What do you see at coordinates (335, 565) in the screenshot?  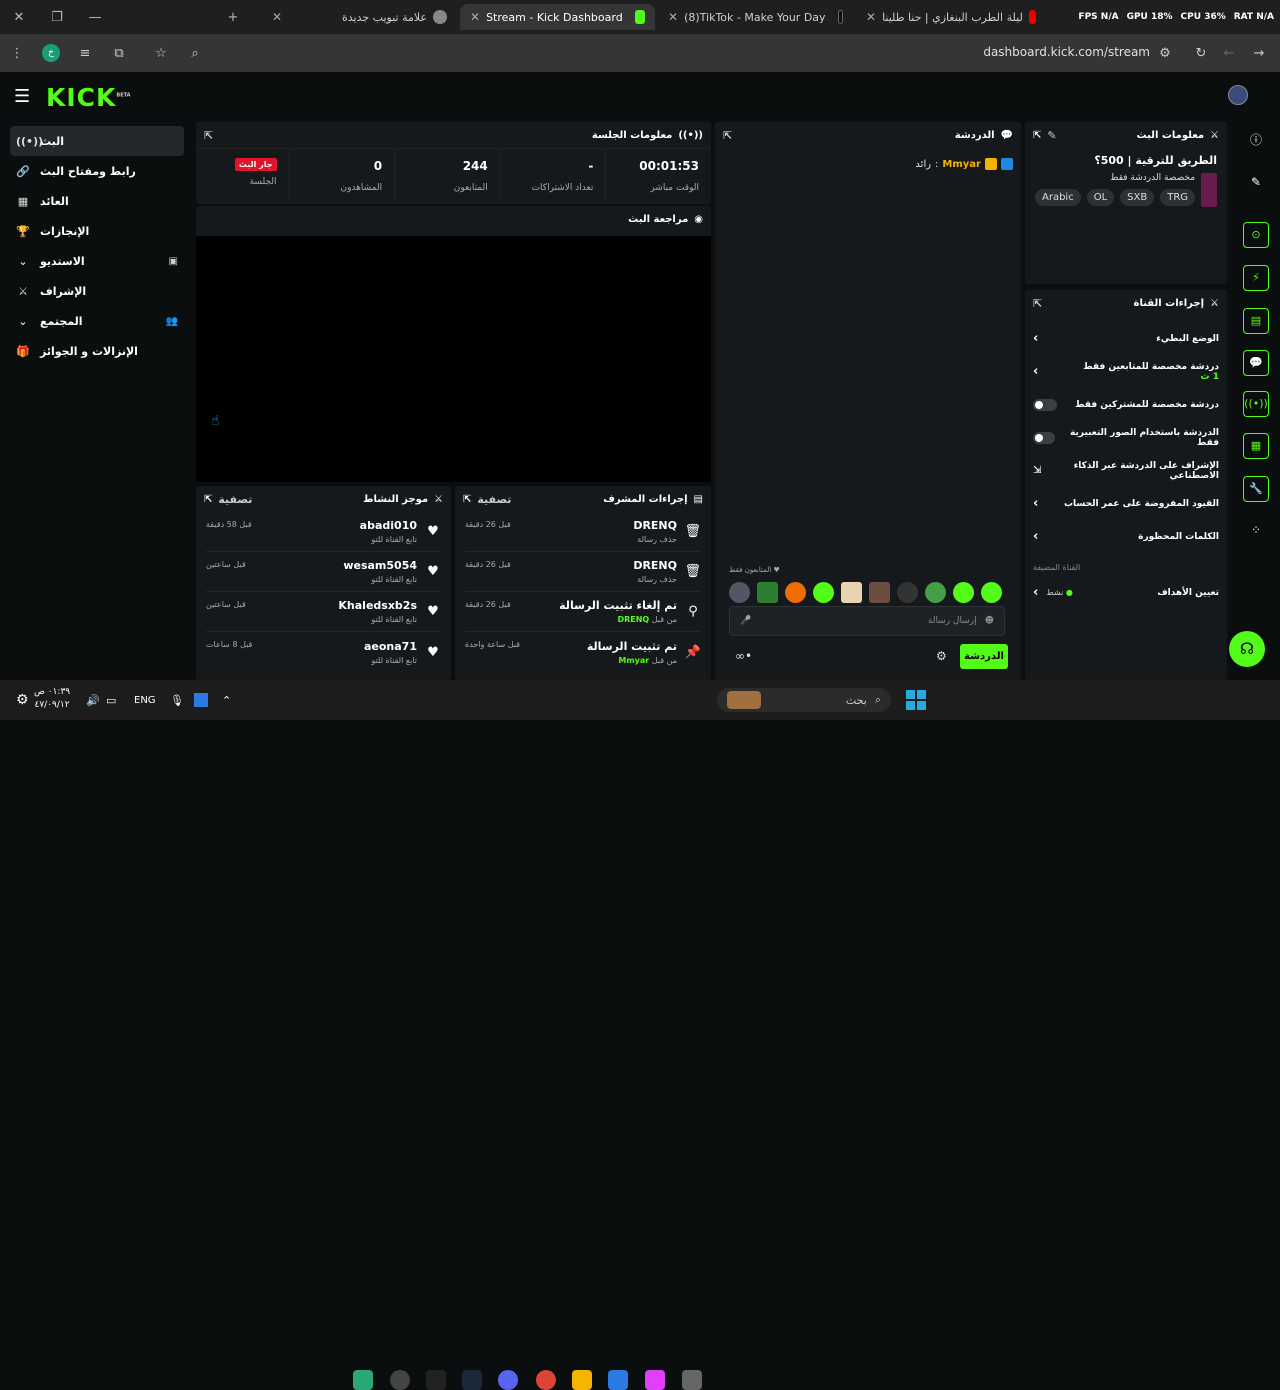 I see `follower-name: wesam5054` at bounding box center [335, 565].